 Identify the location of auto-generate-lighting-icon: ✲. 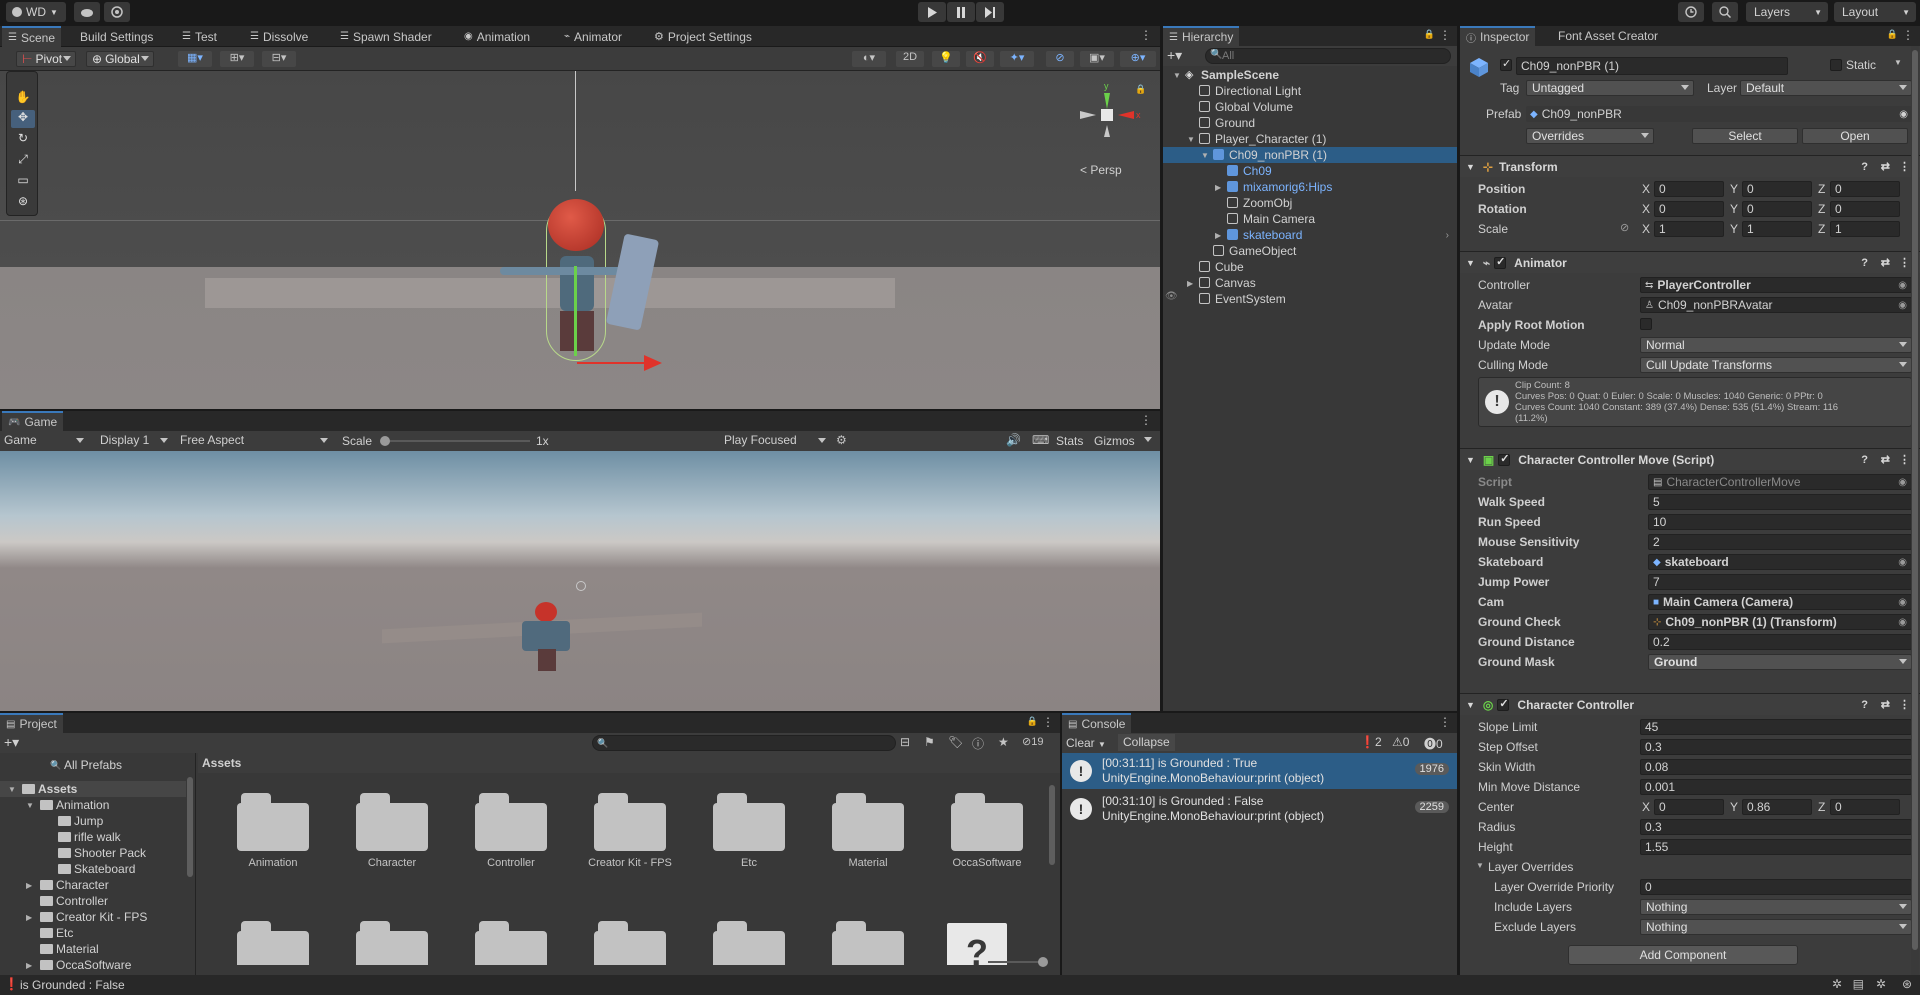
(1881, 984).